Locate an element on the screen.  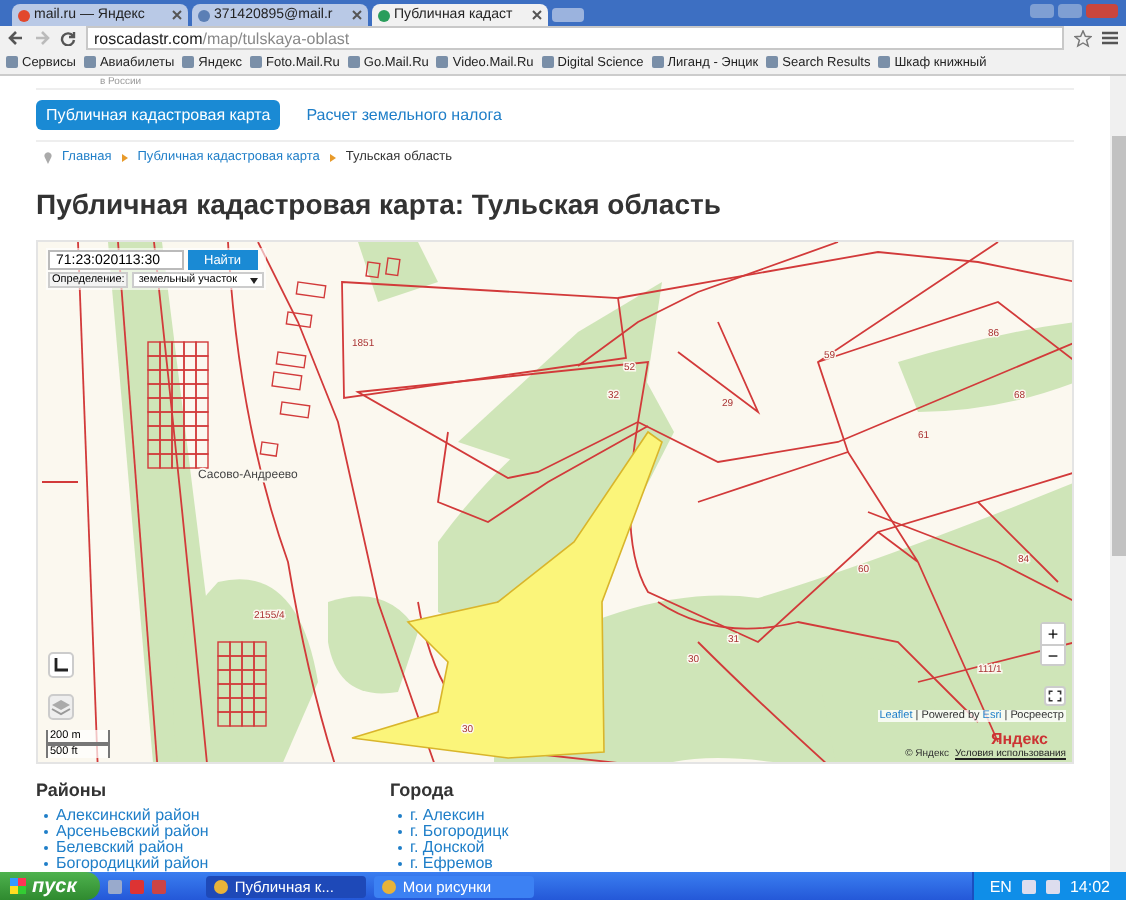
address-field: roscadastr.com/map/tulskaya-oblast is located at coordinates (575, 38).